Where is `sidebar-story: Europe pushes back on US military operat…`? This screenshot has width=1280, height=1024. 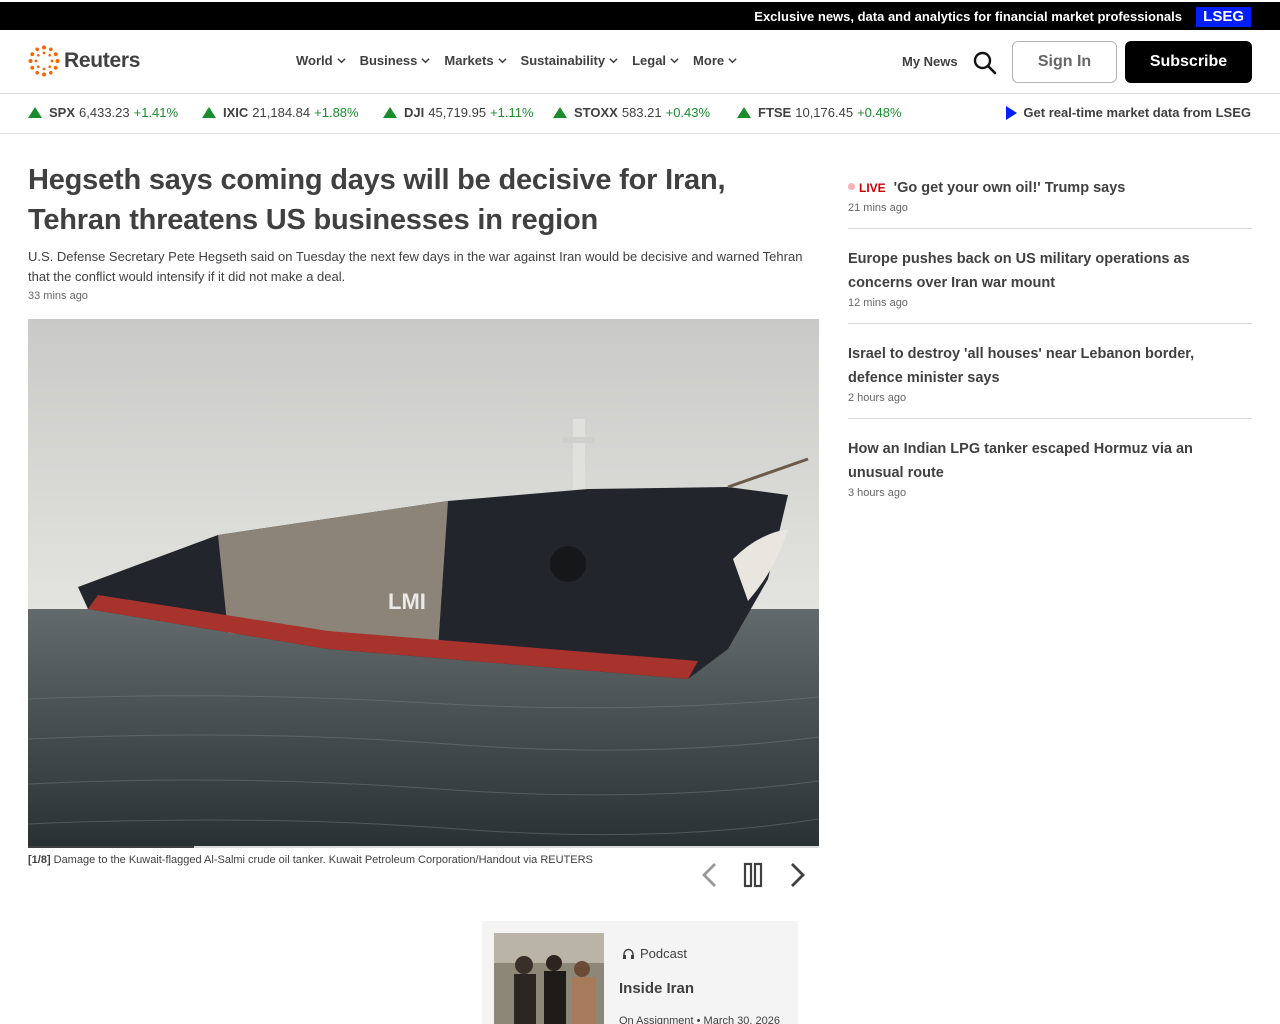 sidebar-story: Europe pushes back on US military operat… is located at coordinates (1050, 282).